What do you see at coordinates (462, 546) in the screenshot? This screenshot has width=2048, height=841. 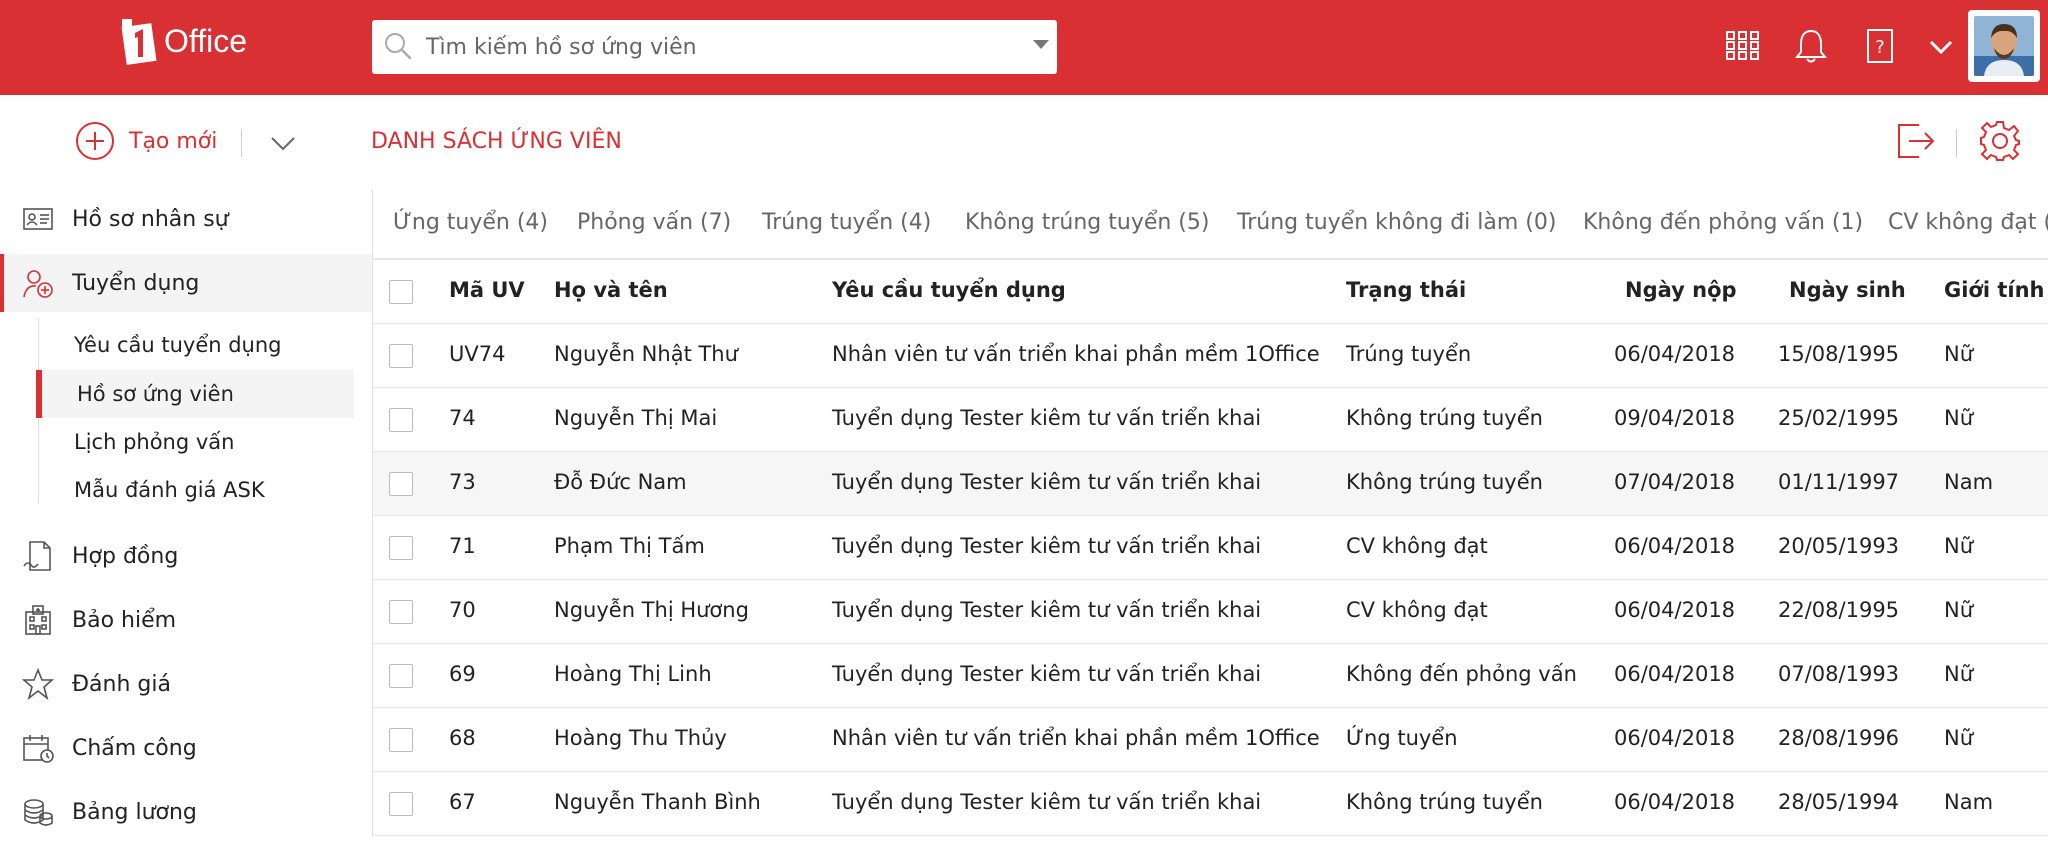 I see `table-cell: 71` at bounding box center [462, 546].